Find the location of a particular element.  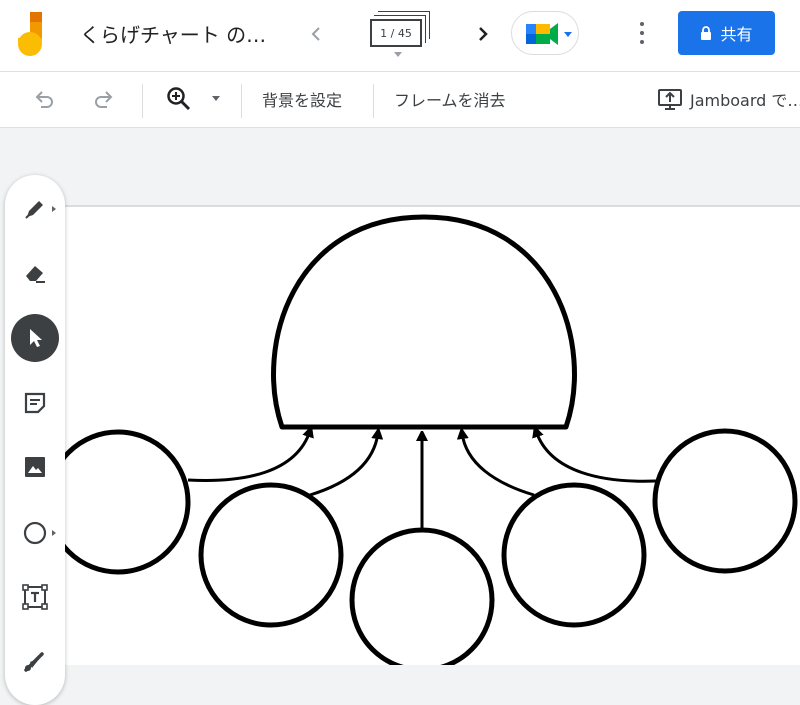

chevron-right-icon is located at coordinates (483, 34).